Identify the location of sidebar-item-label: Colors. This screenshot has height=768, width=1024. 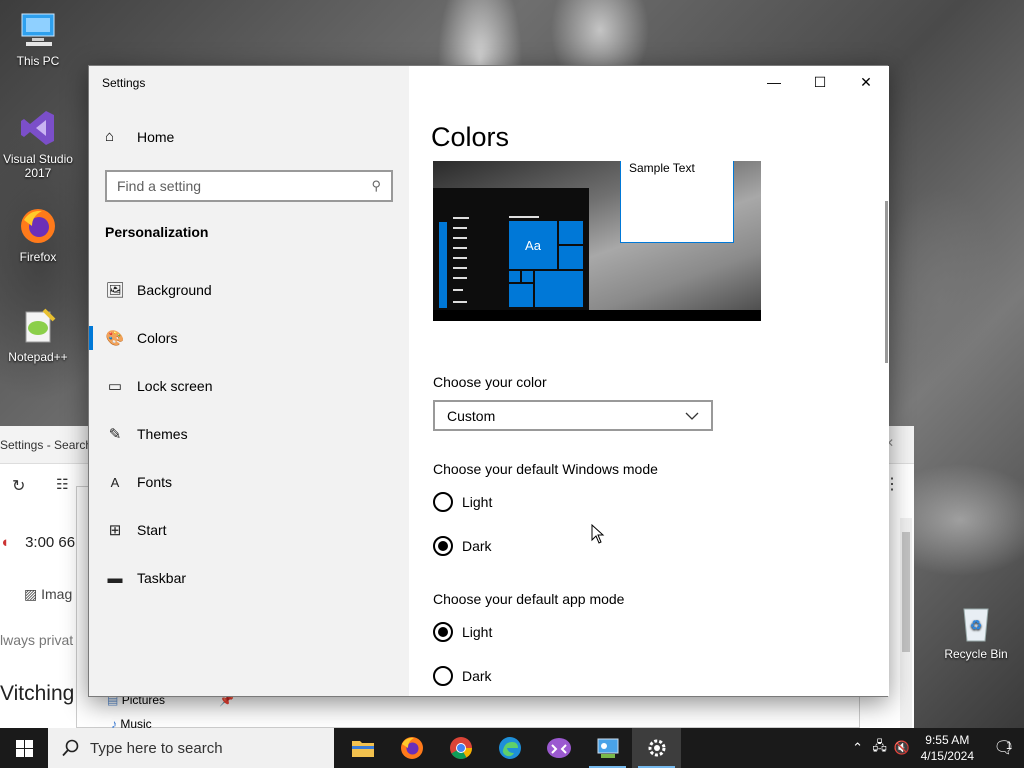
(157, 338).